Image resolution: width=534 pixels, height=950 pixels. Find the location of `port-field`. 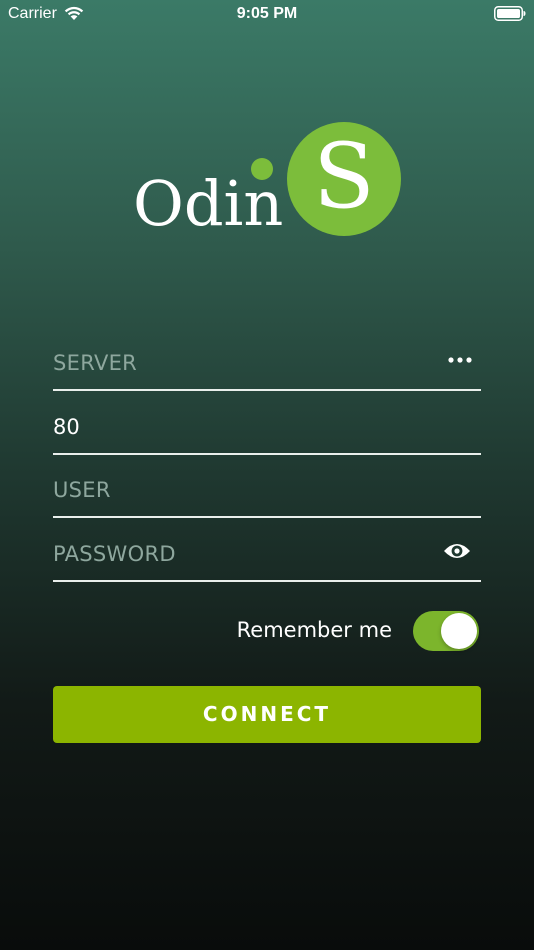

port-field is located at coordinates (267, 428).